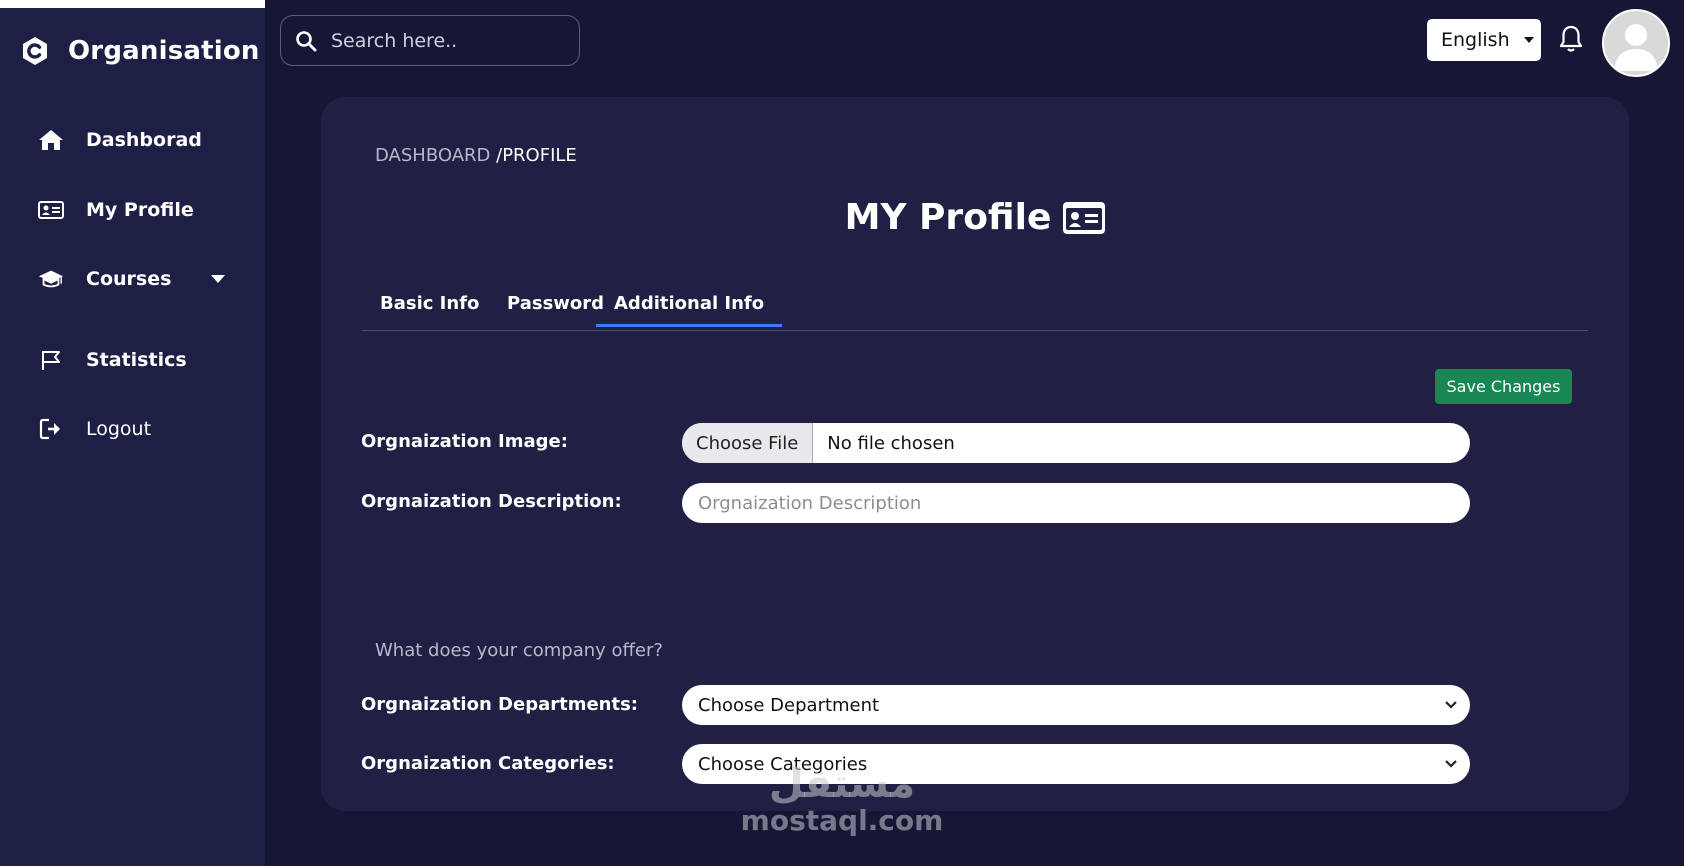 The width and height of the screenshot is (1684, 866). I want to click on sidebar-item-logout: Logout, so click(94, 429).